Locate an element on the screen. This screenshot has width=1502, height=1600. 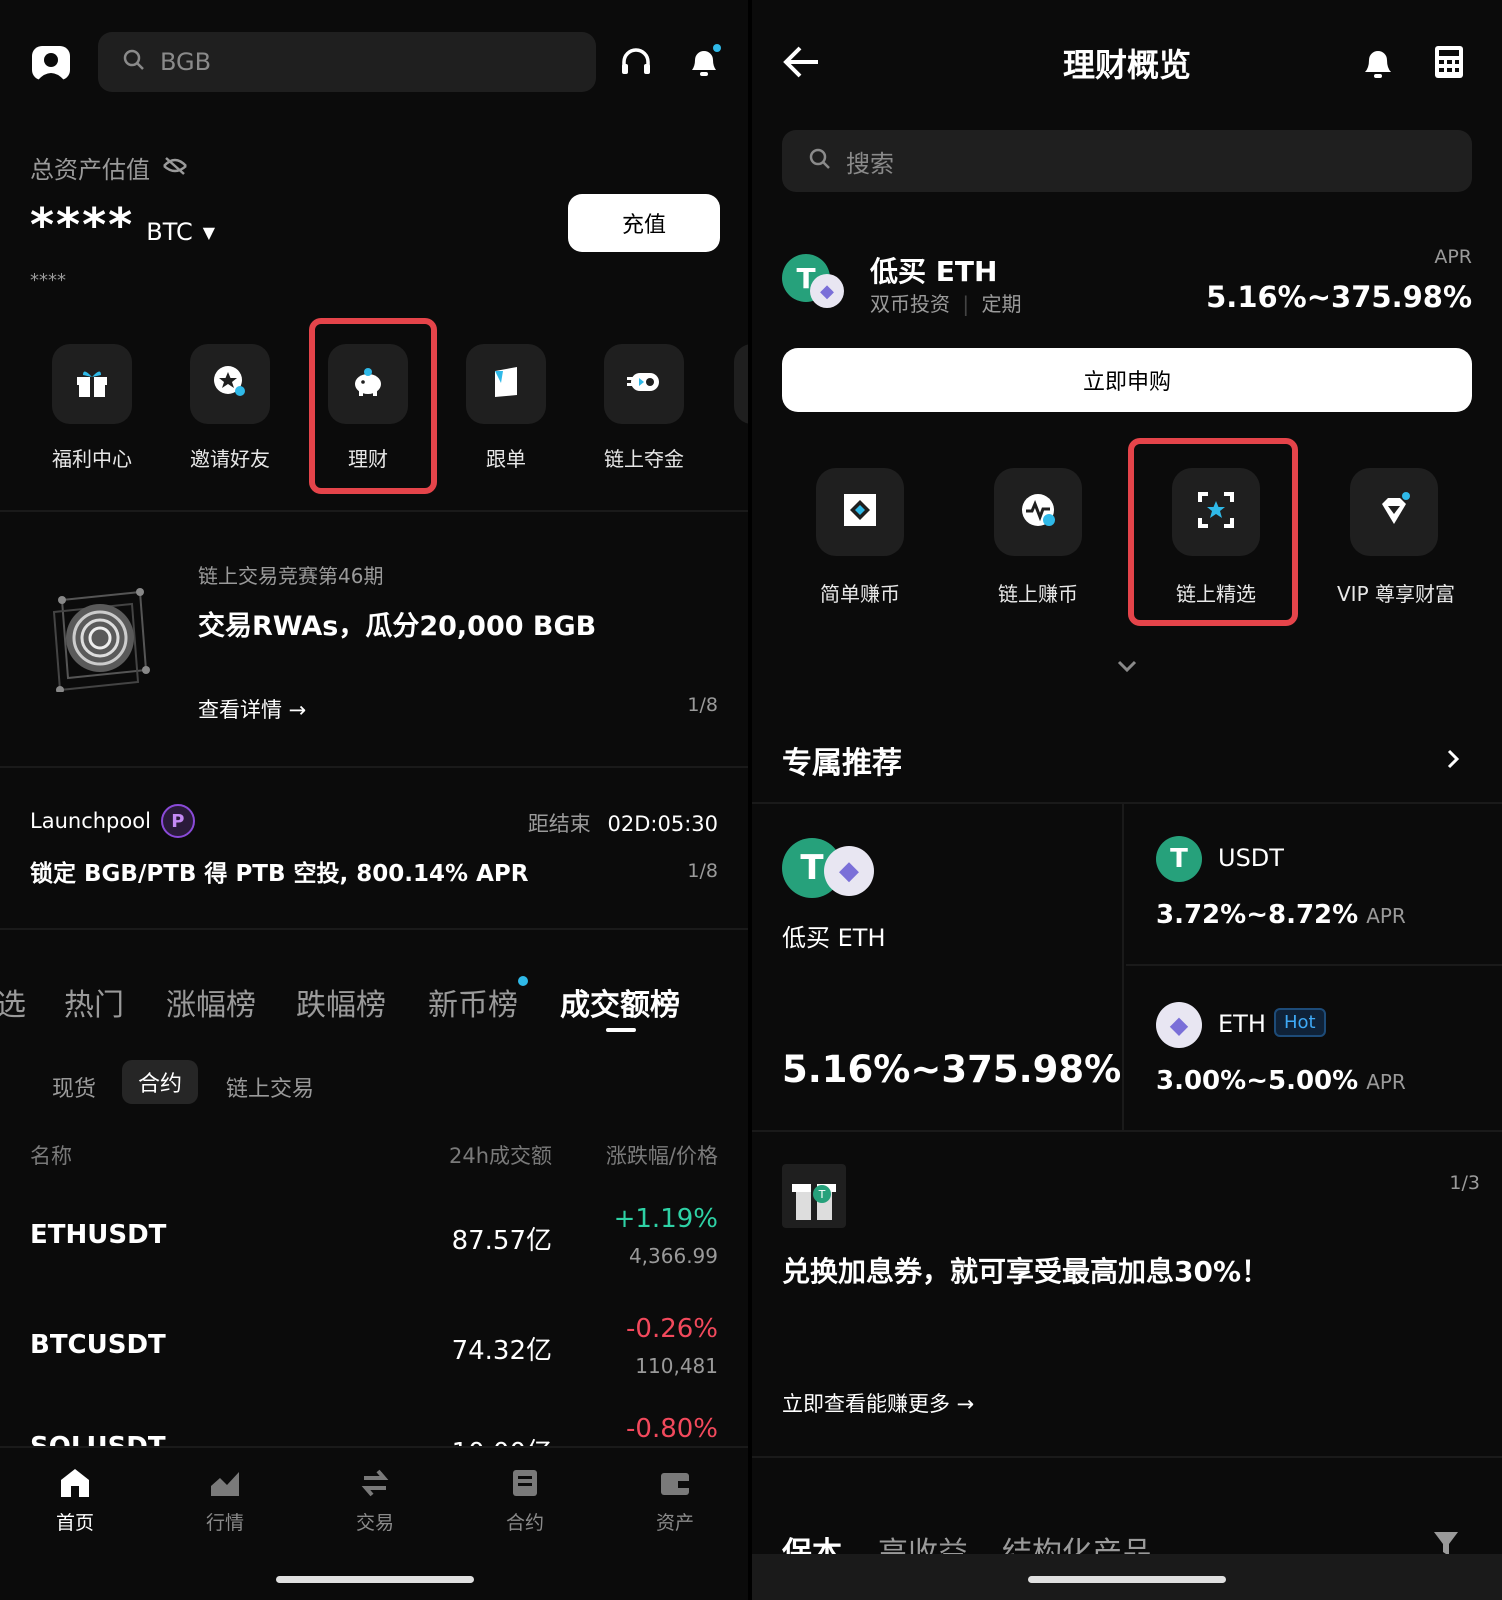
countdown-value: 02D:05:30 is located at coordinates (663, 824).